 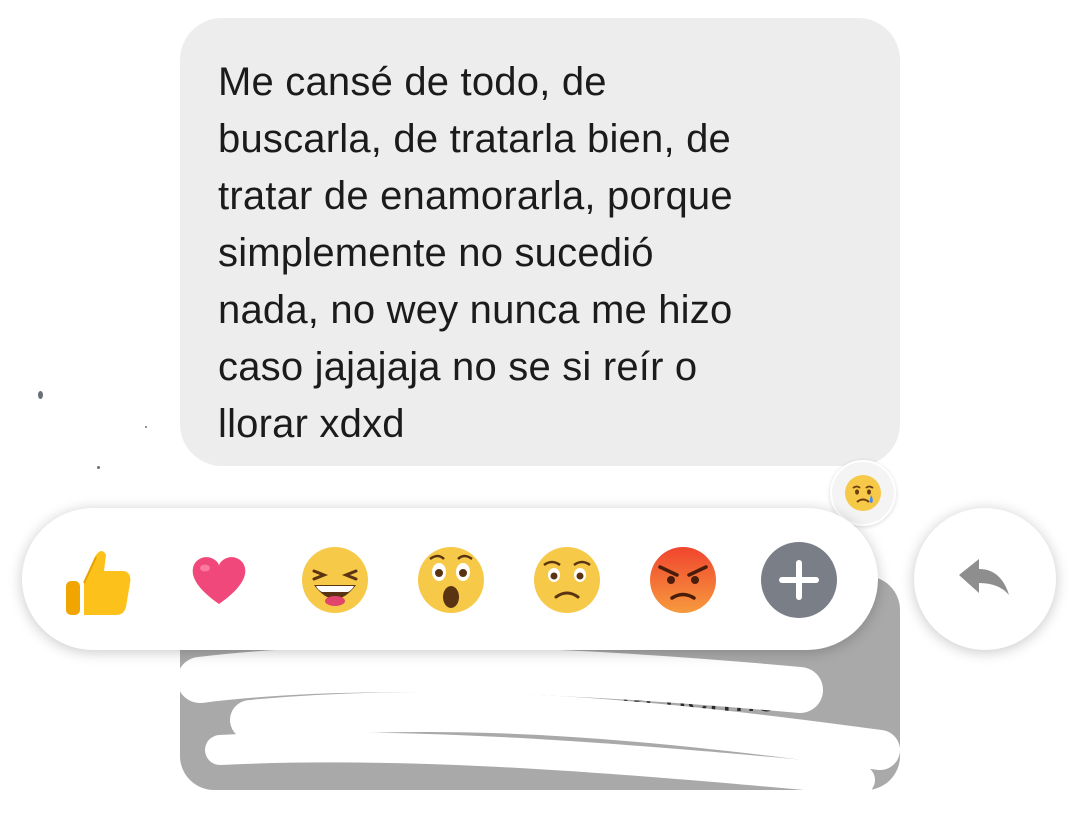 I want to click on sad-emoji-icon, so click(x=567, y=580).